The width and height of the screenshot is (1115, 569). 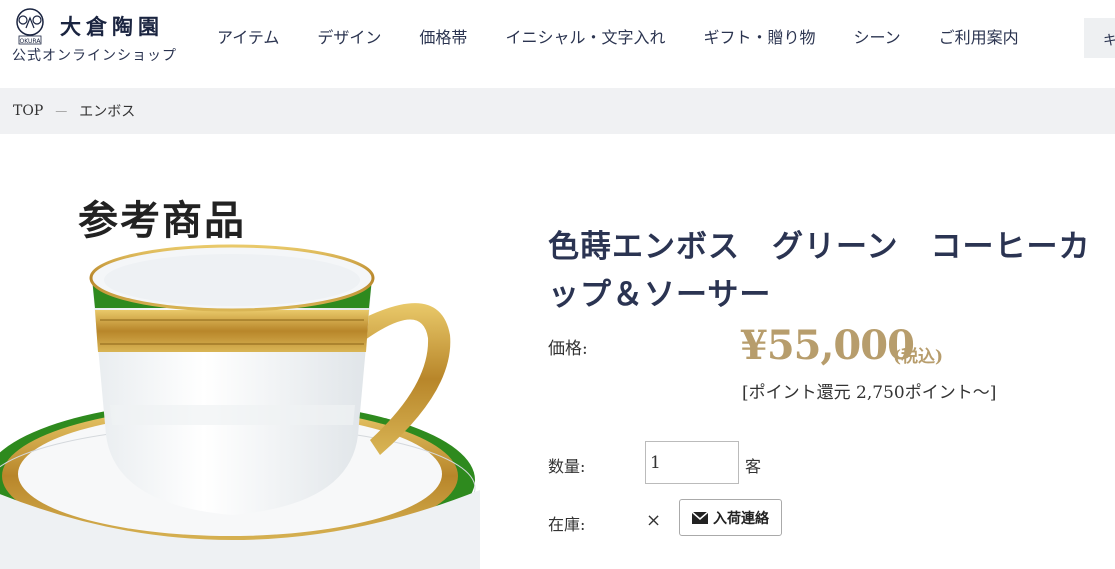 I want to click on logo-subtitle: 公式オンラインショップ, so click(x=94, y=56).